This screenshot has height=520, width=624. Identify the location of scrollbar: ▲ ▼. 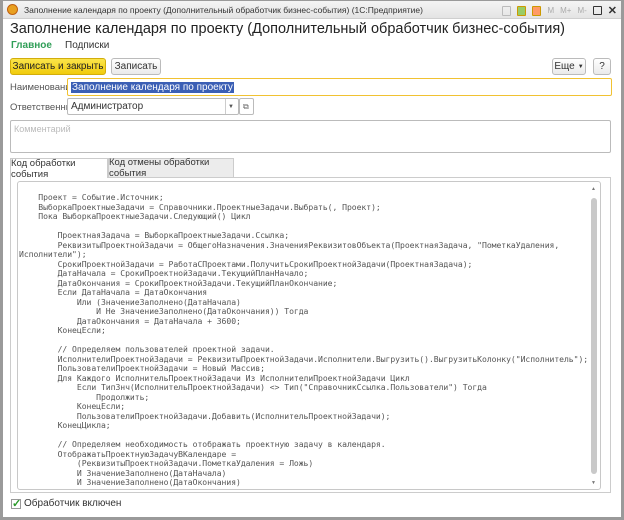
(594, 336).